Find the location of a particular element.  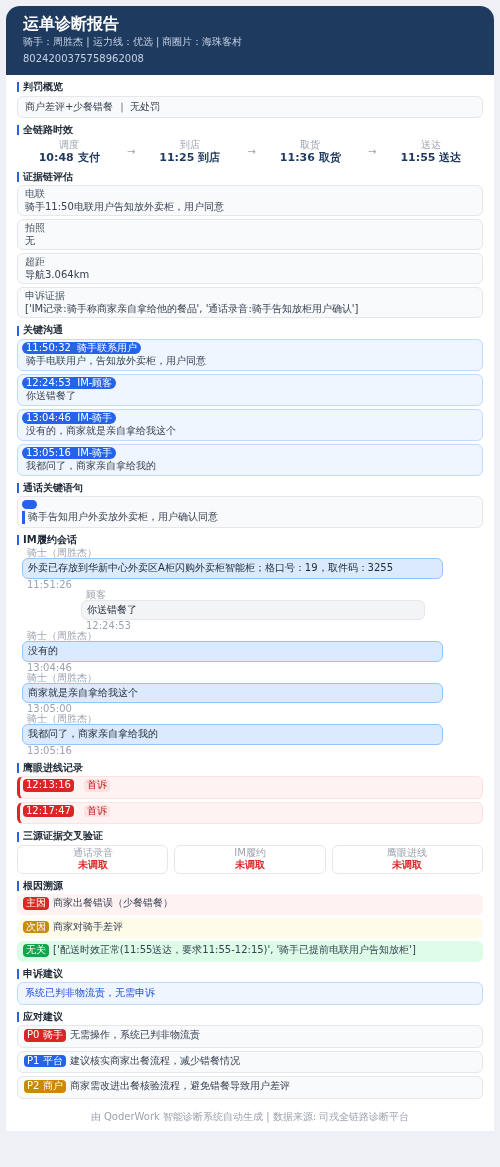

section-title: 证据链评估 is located at coordinates (48, 177).